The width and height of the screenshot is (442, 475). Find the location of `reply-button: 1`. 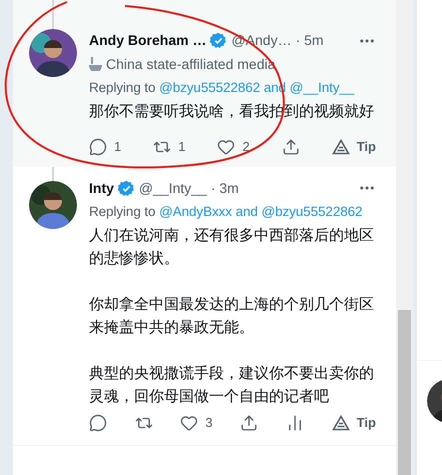

reply-button: 1 is located at coordinates (105, 146).